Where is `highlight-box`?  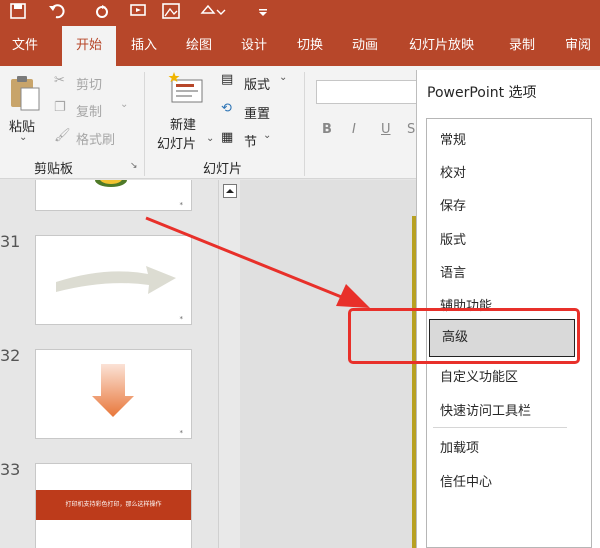 highlight-box is located at coordinates (464, 336).